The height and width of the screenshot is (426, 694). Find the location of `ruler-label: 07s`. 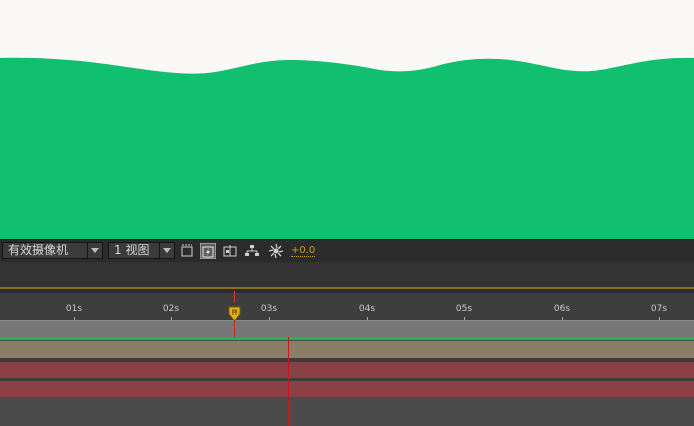

ruler-label: 07s is located at coordinates (659, 309).